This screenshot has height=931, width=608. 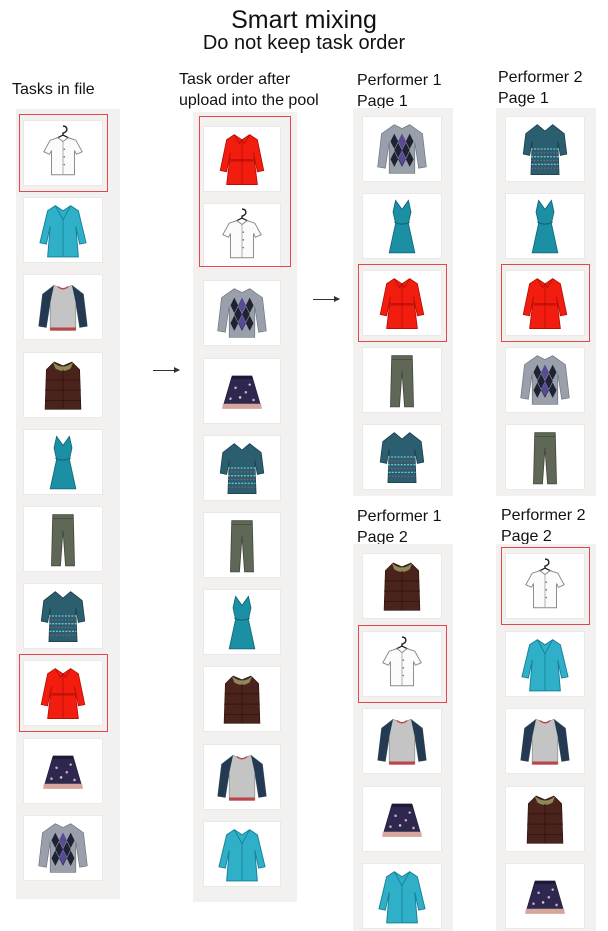 I want to click on diagram-title: Smart mixing, so click(x=304, y=20).